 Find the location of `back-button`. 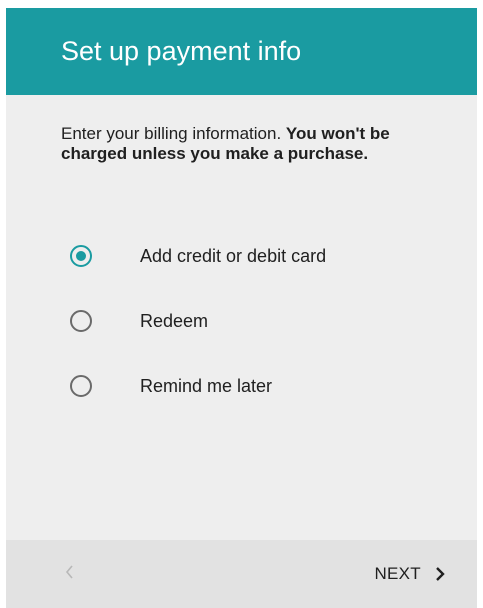

back-button is located at coordinates (70, 572).